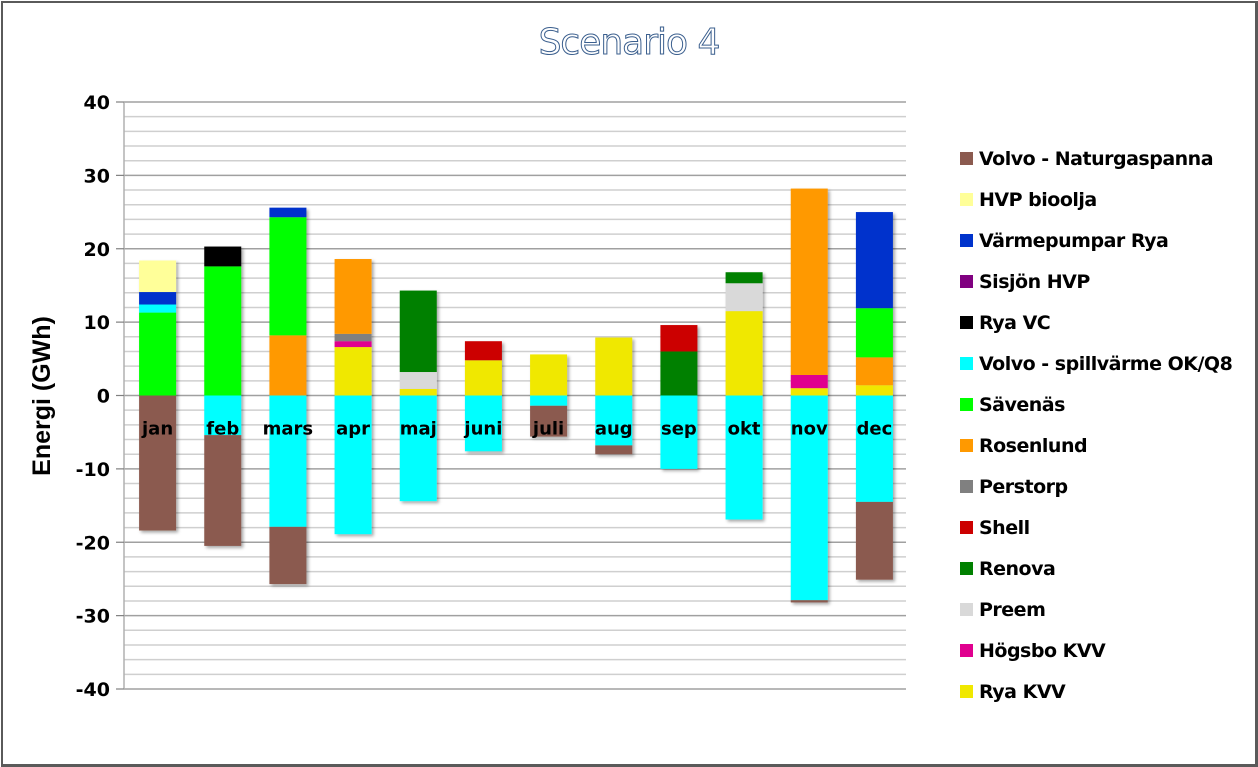 This screenshot has height=767, width=1258. What do you see at coordinates (1015, 322) in the screenshot?
I see `legend-label: Rya VC` at bounding box center [1015, 322].